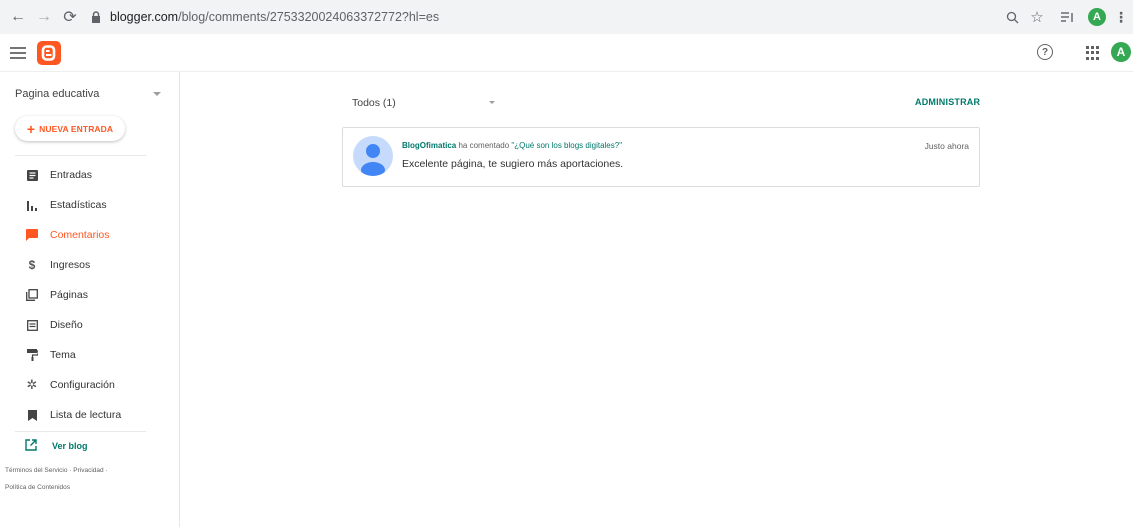  Describe the element at coordinates (70, 128) in the screenshot. I see `new-post-button: + NUEVA ENTRADA` at that location.